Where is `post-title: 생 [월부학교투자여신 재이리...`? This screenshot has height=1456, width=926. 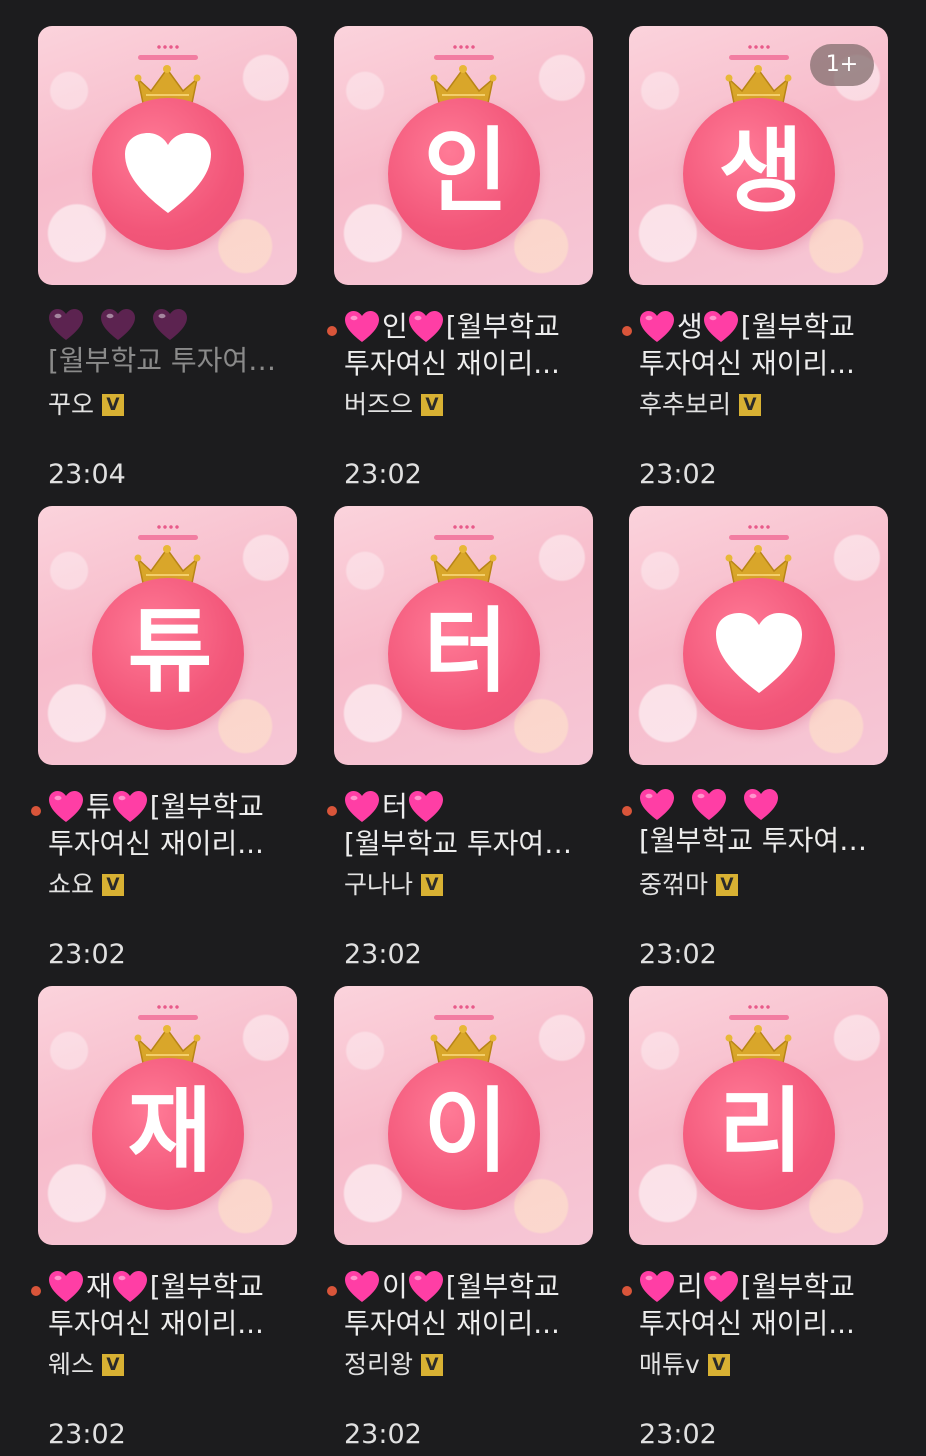 post-title: 생 [월부학교투자여신 재이리... is located at coordinates (755, 345).